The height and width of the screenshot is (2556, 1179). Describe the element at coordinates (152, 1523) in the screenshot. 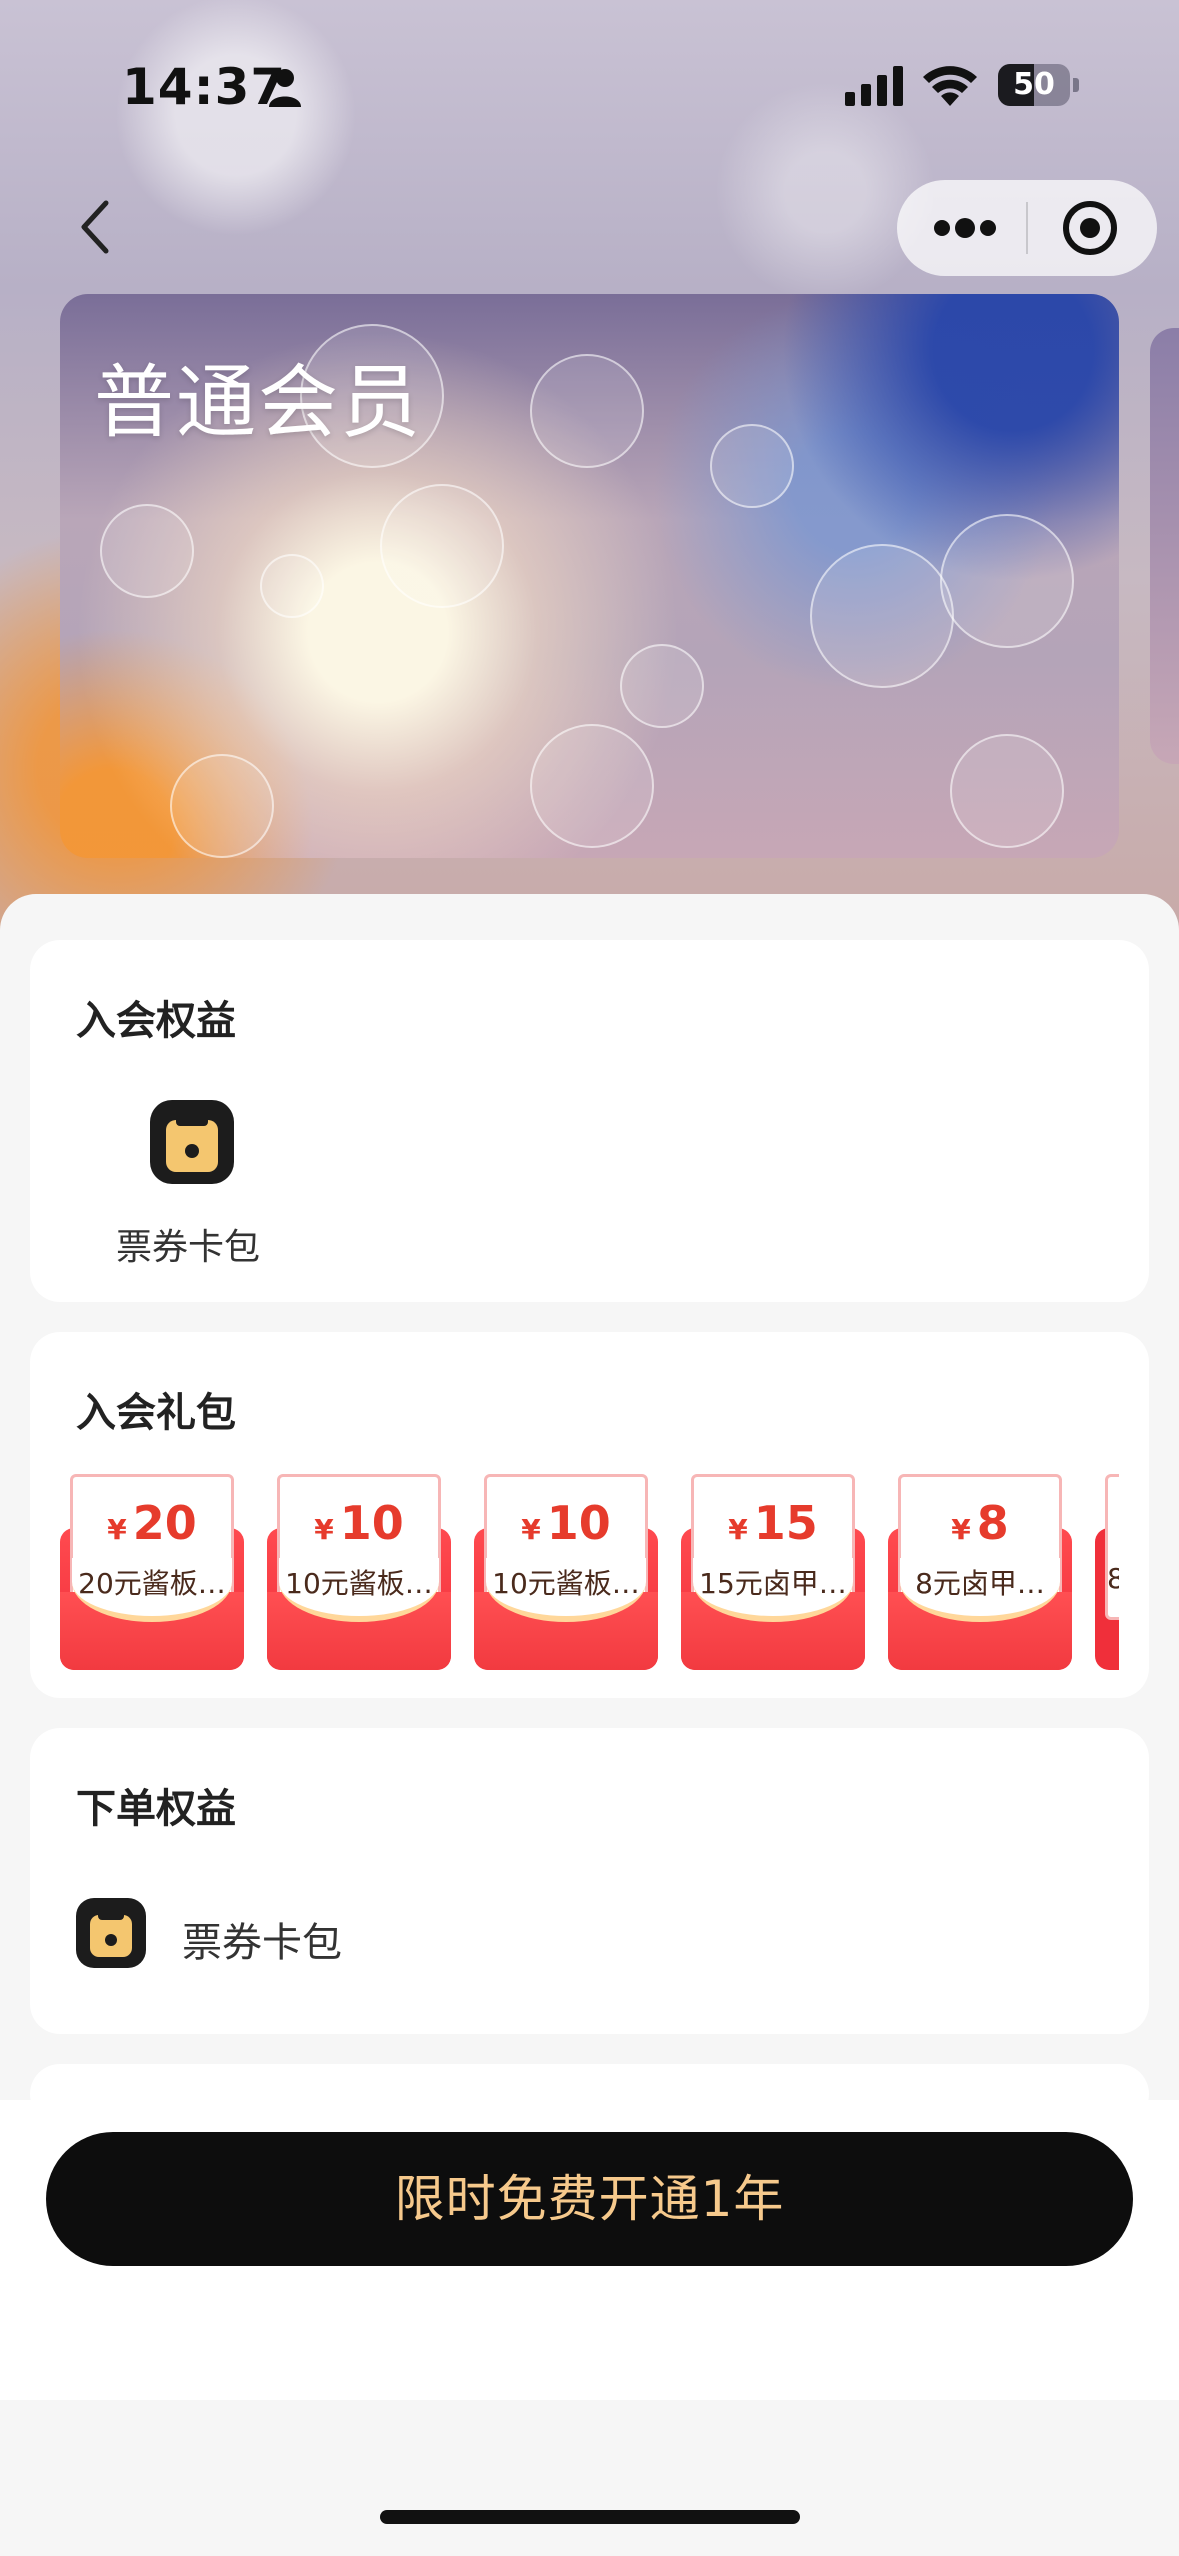

I see `coupon-price: ¥20` at that location.